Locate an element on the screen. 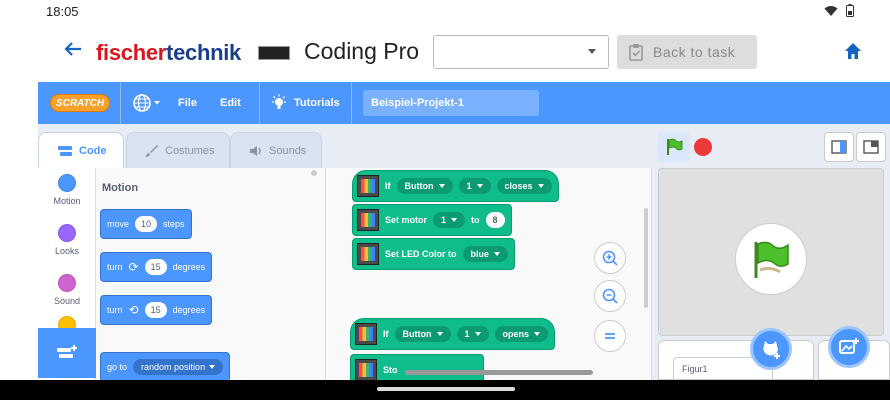 The height and width of the screenshot is (400, 890). globe-icon is located at coordinates (146, 103).